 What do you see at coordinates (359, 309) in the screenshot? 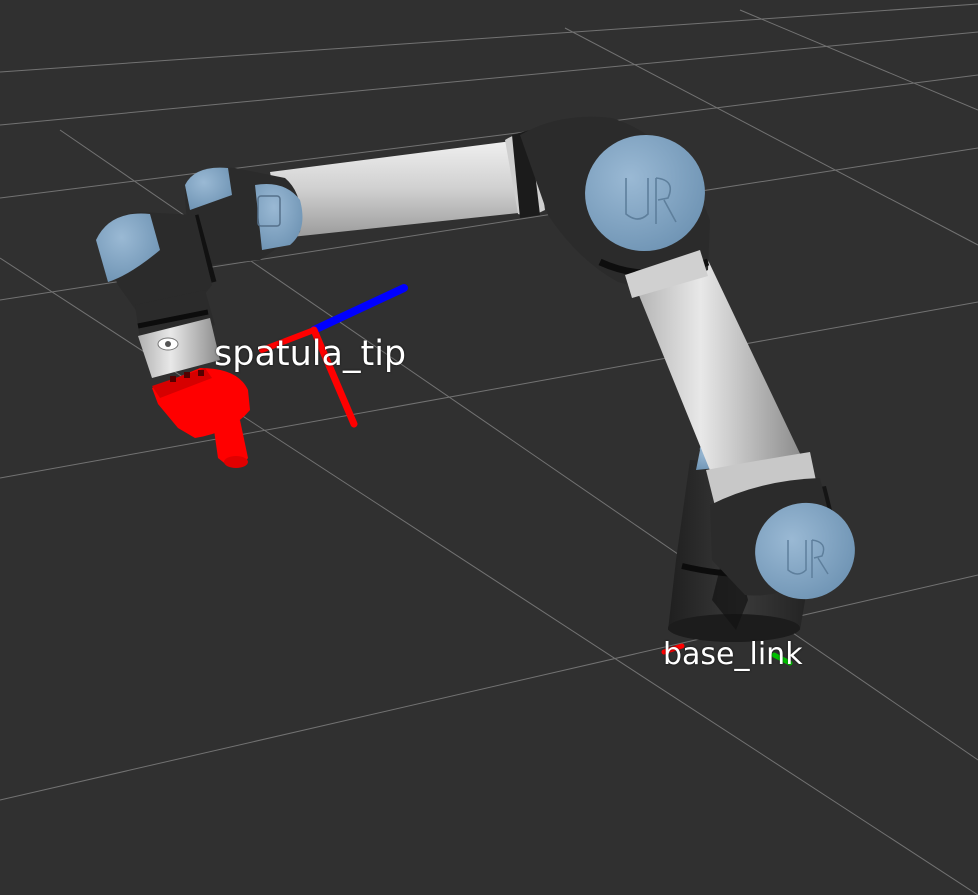
I see `axis-z-marker` at bounding box center [359, 309].